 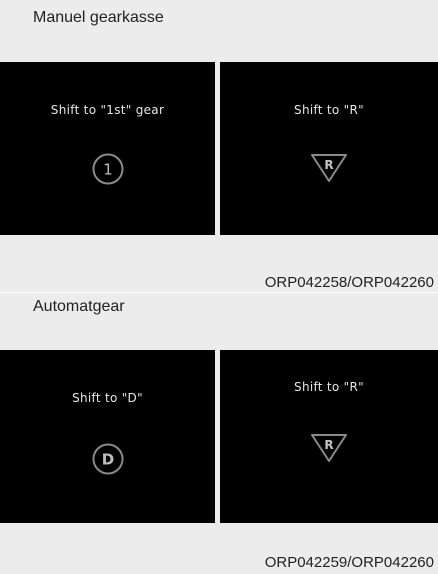 I want to click on manual-figure-caption: ORP042258/ORP042260, so click(x=349, y=282).